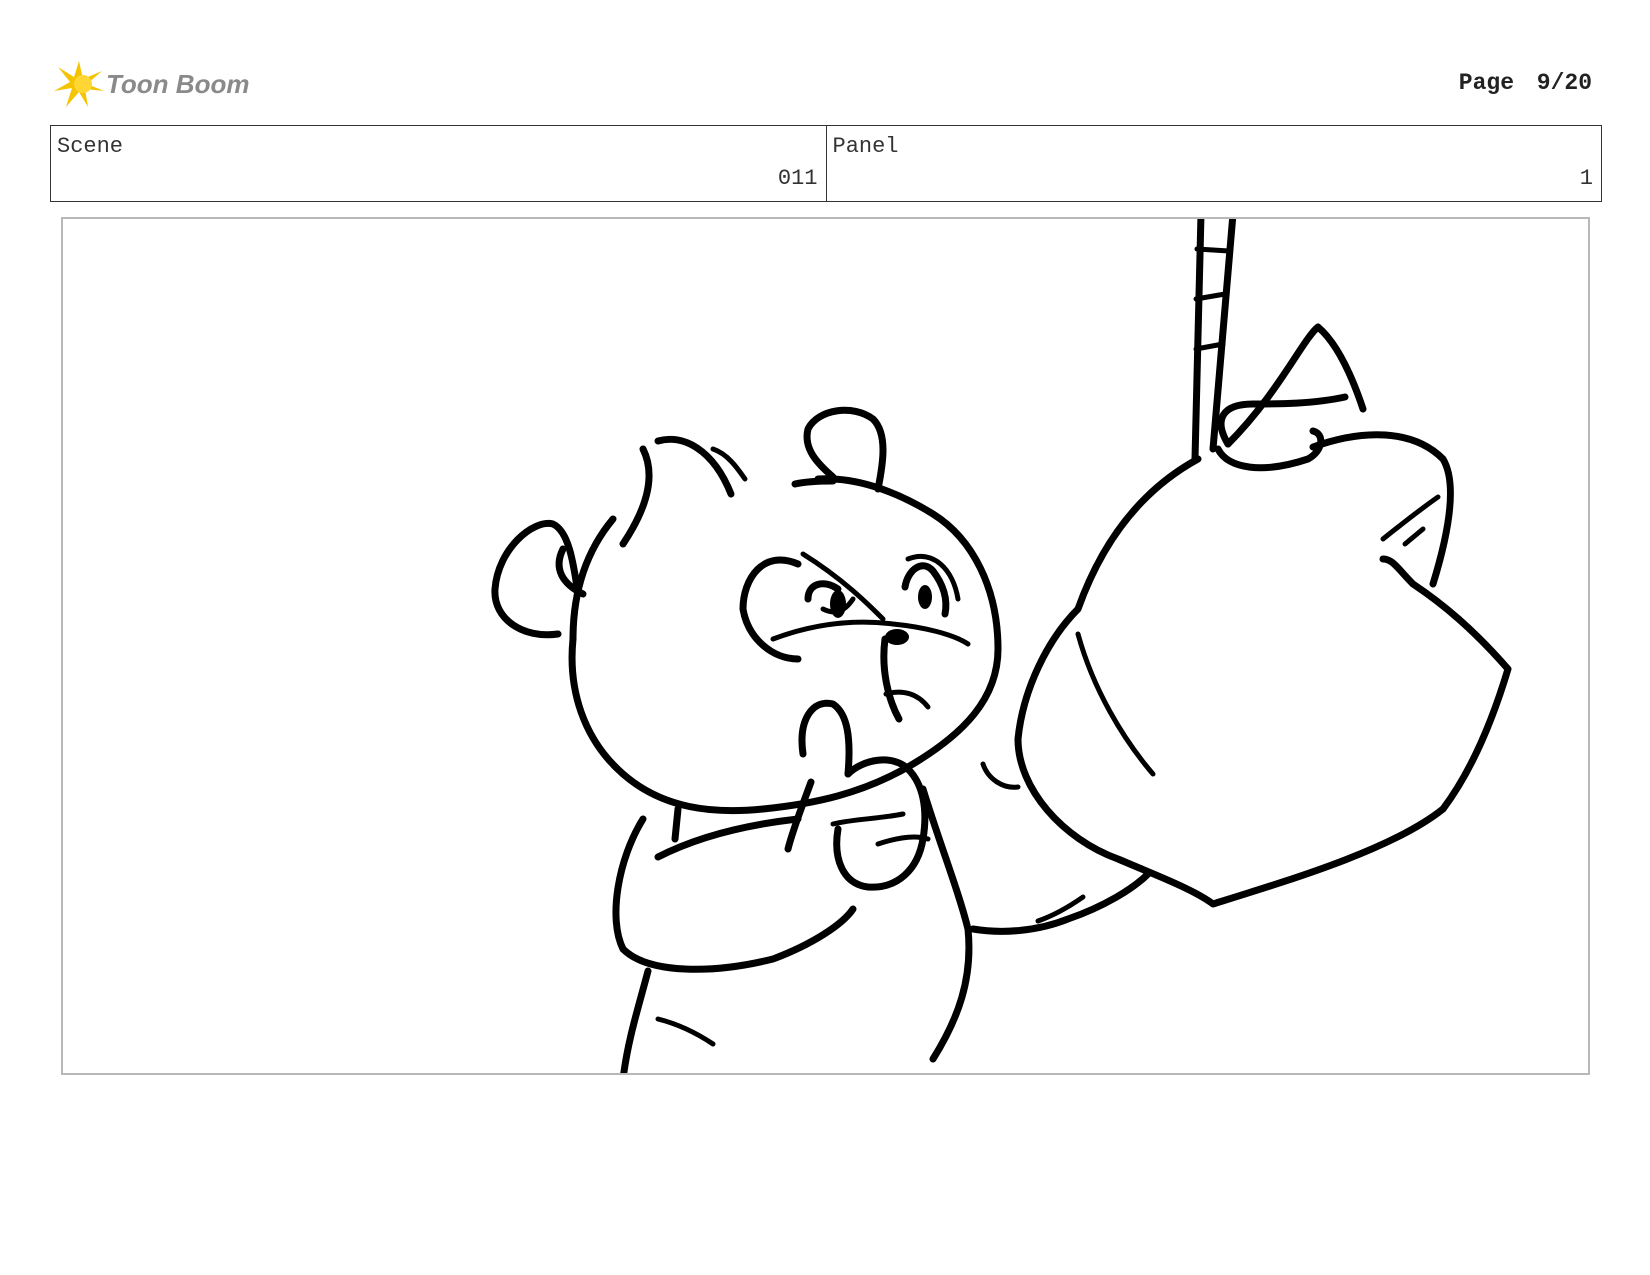 The image size is (1650, 1275). I want to click on page-number: 9/20, so click(1564, 83).